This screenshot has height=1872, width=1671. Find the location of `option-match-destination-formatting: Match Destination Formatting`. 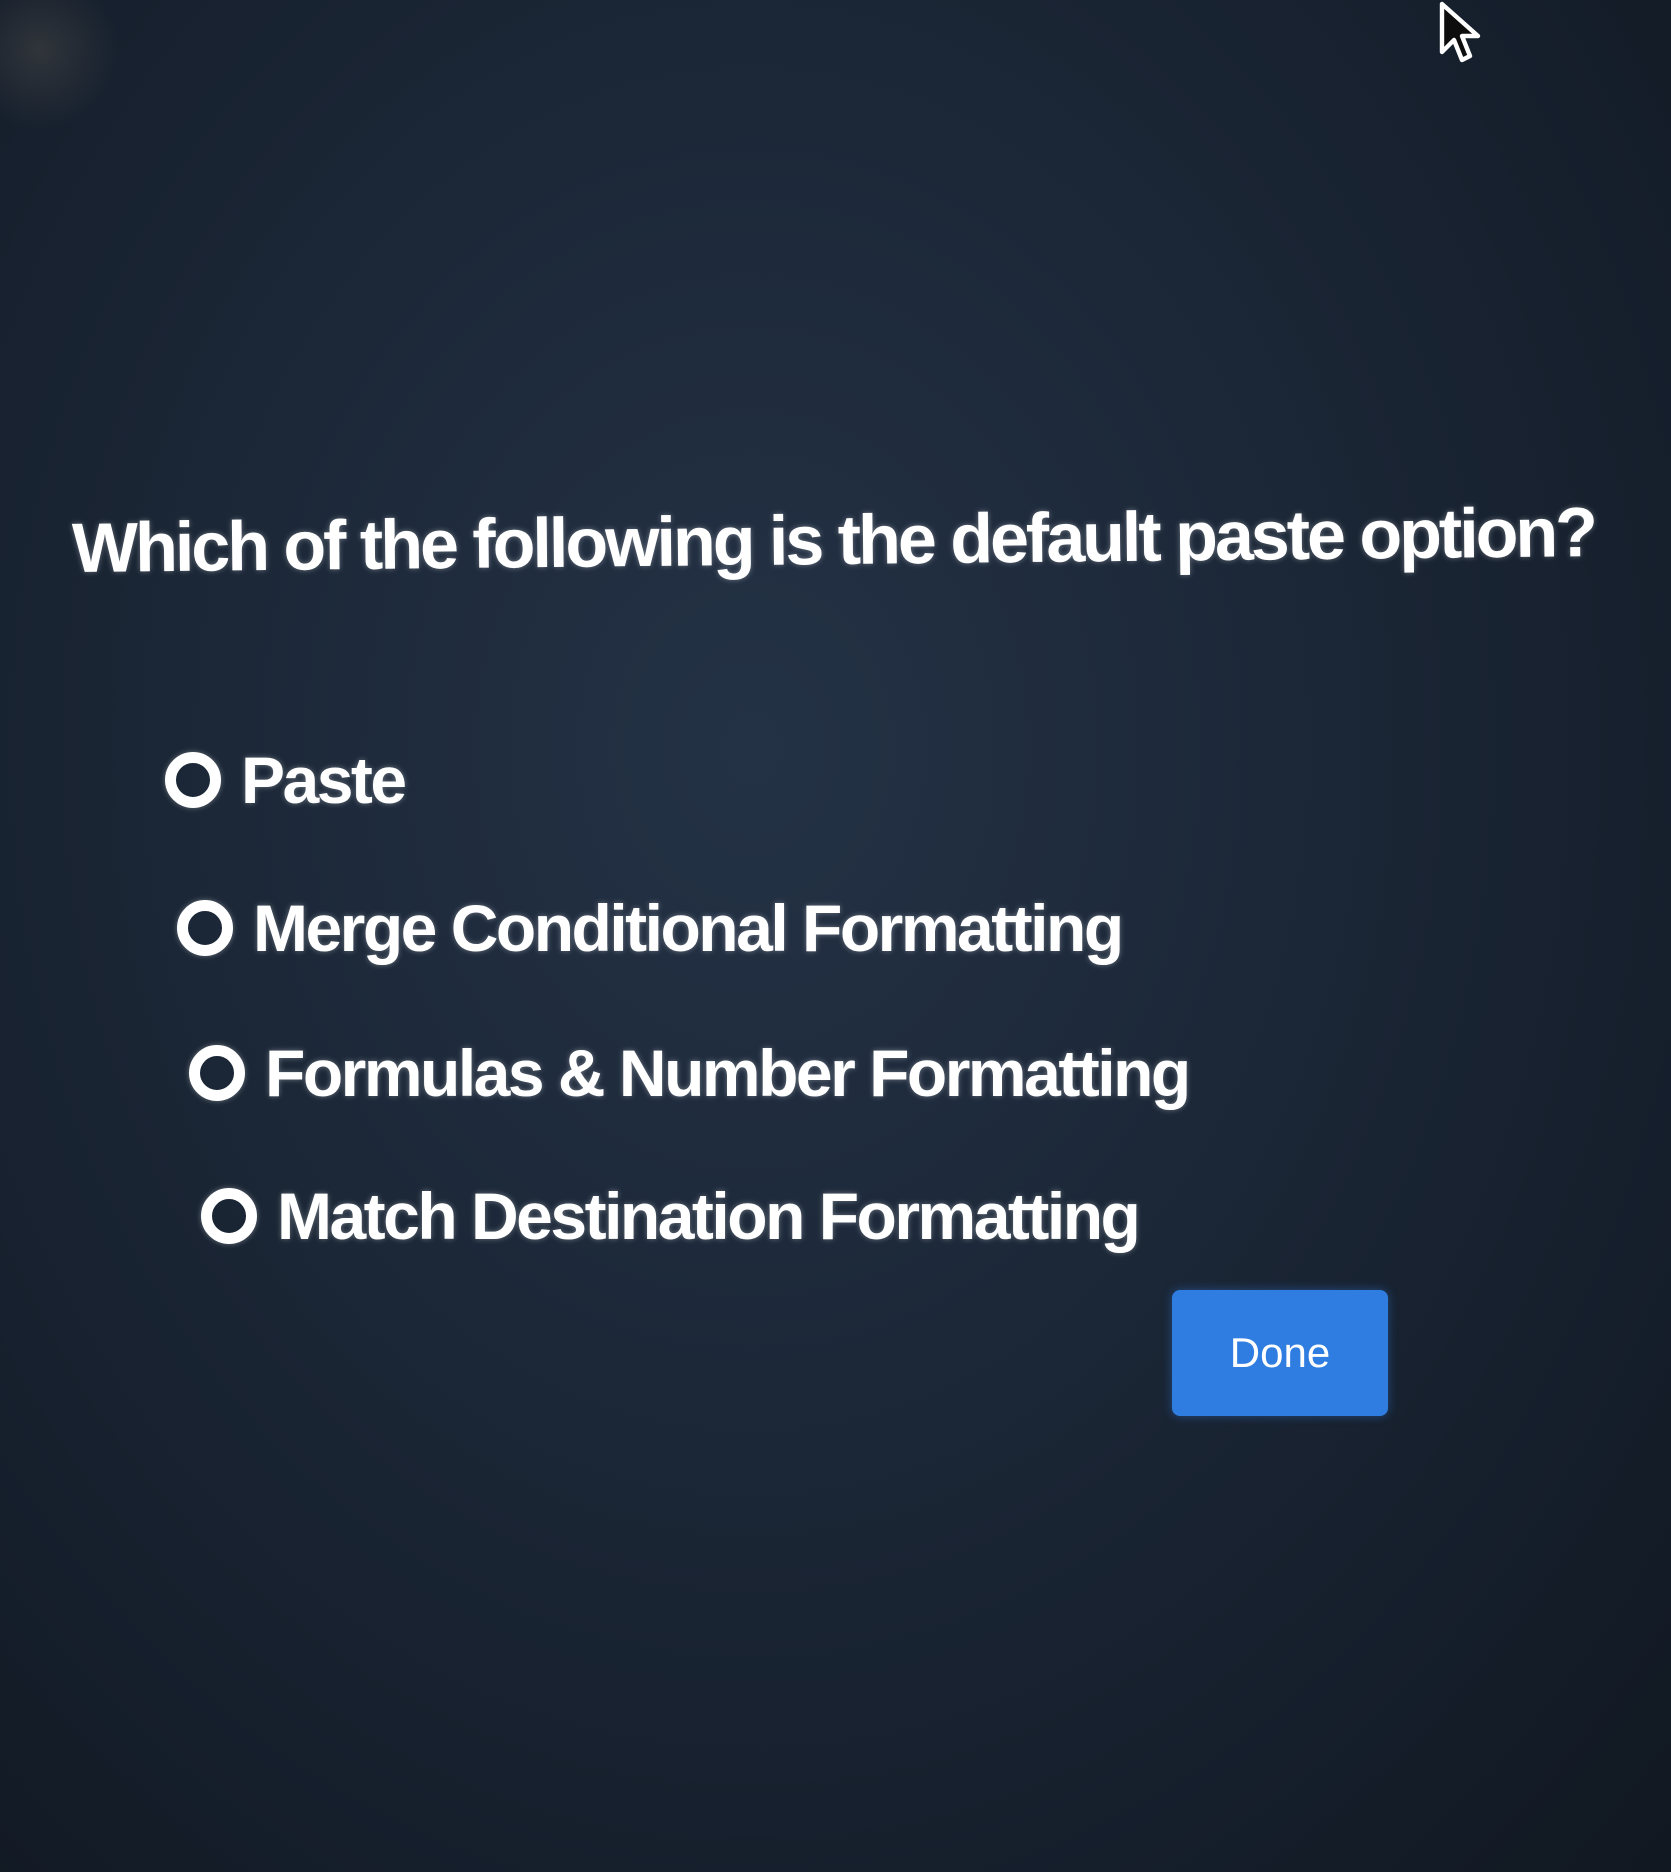

option-match-destination-formatting: Match Destination Formatting is located at coordinates (671, 1216).